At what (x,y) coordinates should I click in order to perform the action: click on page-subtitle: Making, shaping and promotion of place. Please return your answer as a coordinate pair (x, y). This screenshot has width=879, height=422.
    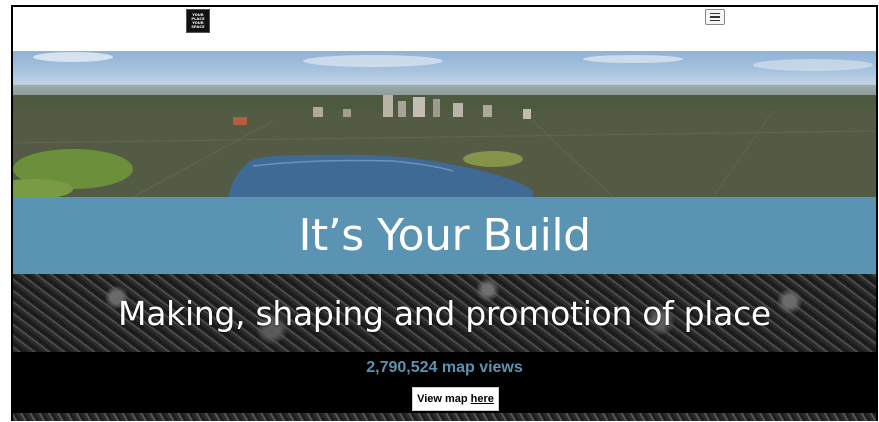
    Looking at the image, I should click on (444, 313).